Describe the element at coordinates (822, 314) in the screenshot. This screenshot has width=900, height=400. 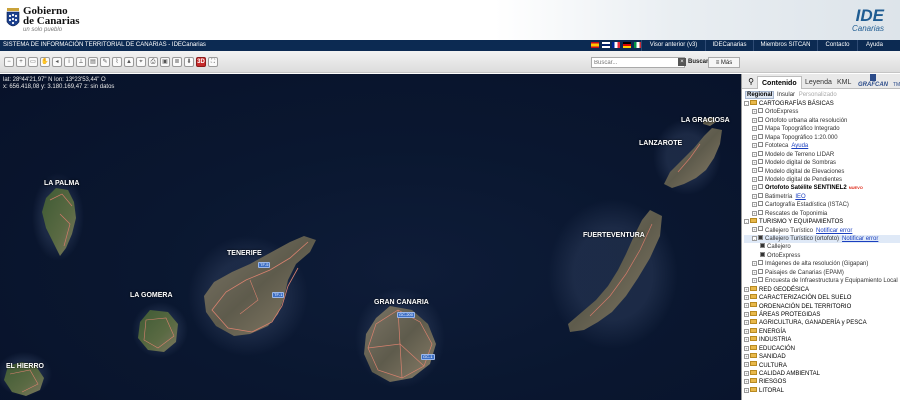
I see `layer-group-row: + ÁREAS PROTEGIDAS` at that location.